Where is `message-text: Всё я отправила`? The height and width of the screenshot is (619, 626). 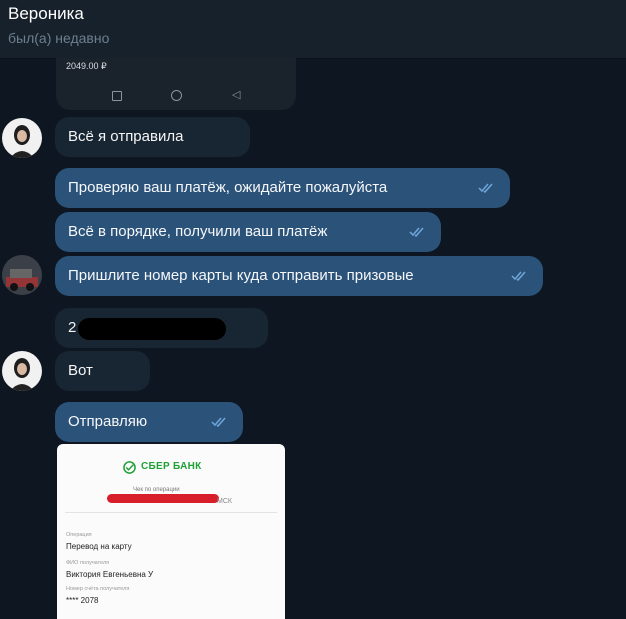 message-text: Всё я отправила is located at coordinates (126, 136).